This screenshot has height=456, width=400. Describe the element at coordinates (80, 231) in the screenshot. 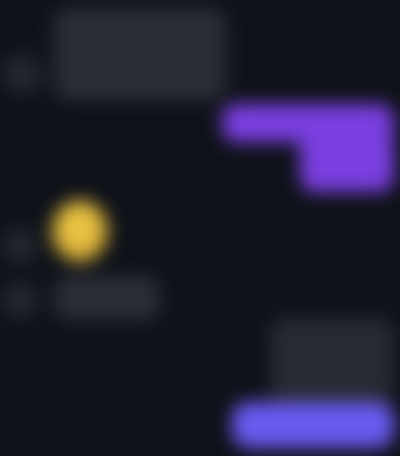

I see `sticker-emoji-icon` at that location.